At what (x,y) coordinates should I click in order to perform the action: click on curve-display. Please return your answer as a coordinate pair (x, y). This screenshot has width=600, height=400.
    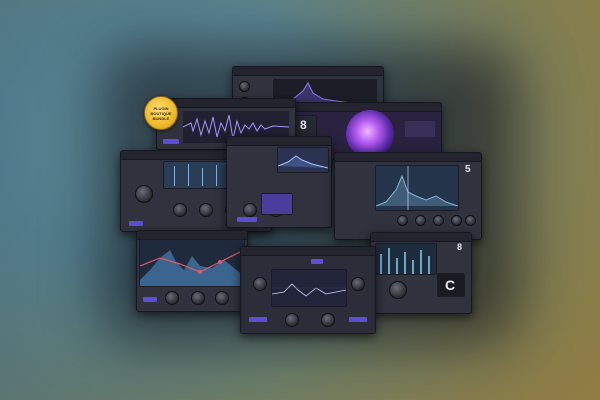
    Looking at the image, I should click on (309, 288).